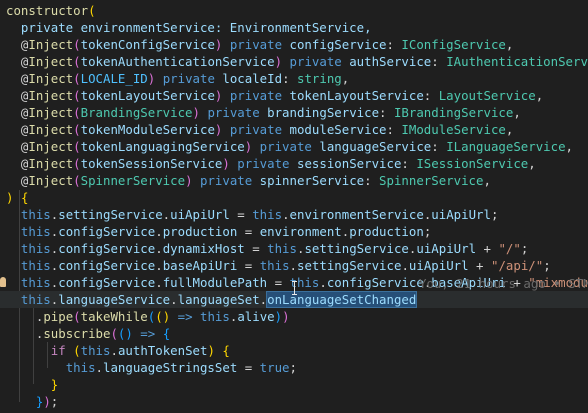 This screenshot has height=413, width=588. What do you see at coordinates (29, 384) in the screenshot?
I see `code-line: }` at bounding box center [29, 384].